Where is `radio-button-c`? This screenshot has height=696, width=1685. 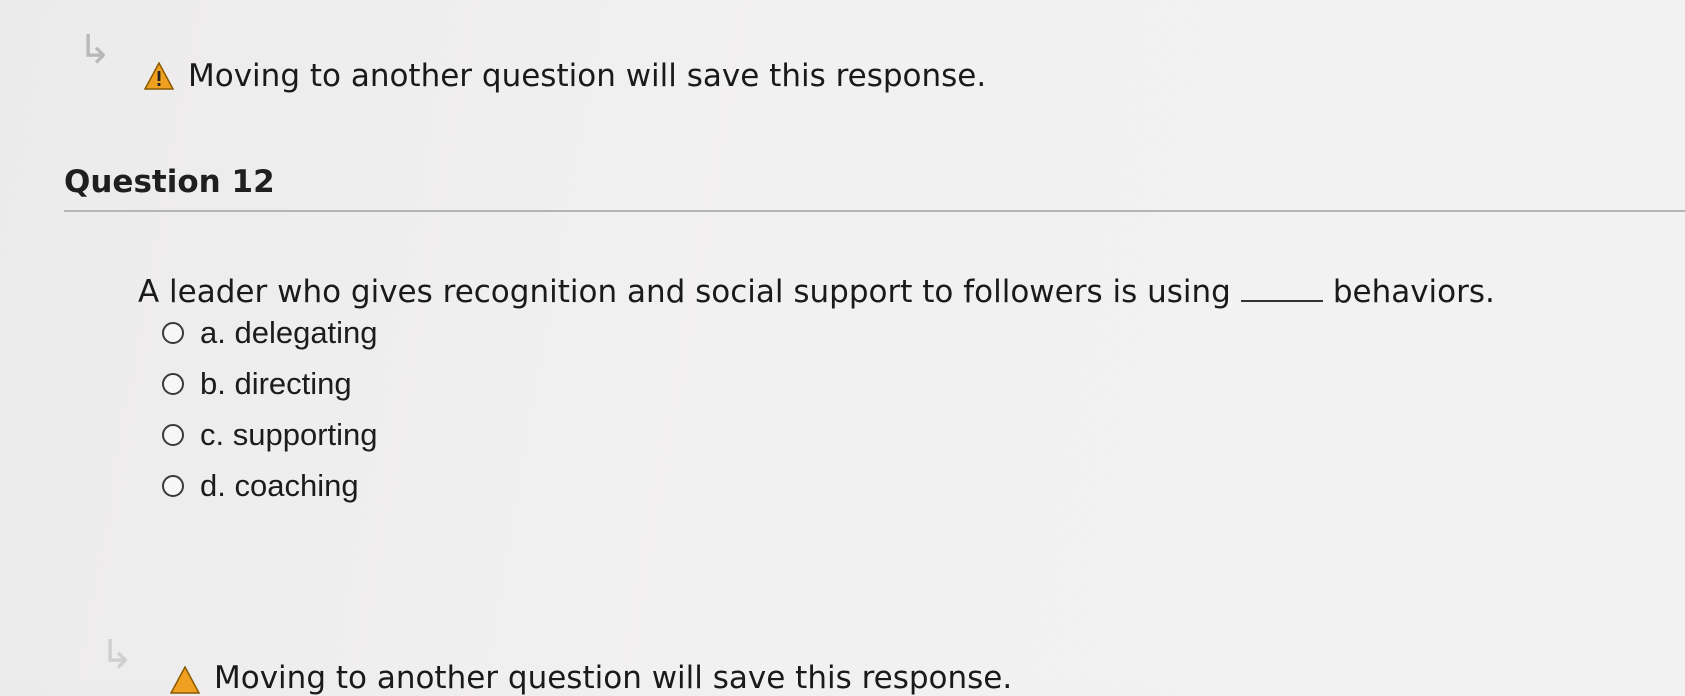 radio-button-c is located at coordinates (173, 435).